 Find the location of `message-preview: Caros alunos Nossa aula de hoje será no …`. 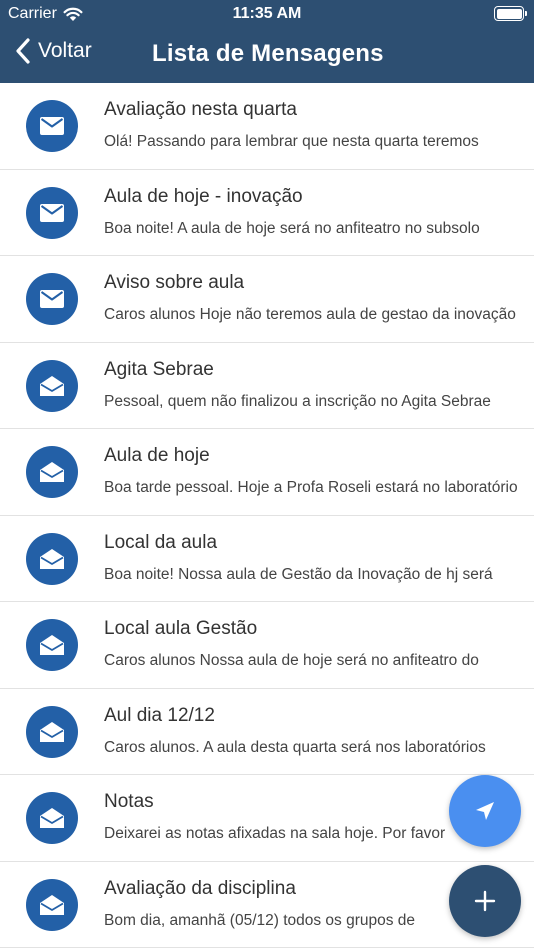

message-preview: Caros alunos Nossa aula de hoje será no … is located at coordinates (291, 660).